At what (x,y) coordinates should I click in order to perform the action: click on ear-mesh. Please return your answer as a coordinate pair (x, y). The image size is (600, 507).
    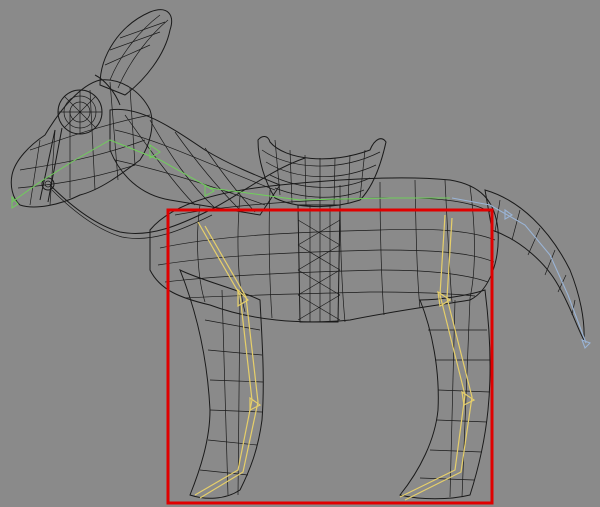
    Looking at the image, I should click on (136, 52).